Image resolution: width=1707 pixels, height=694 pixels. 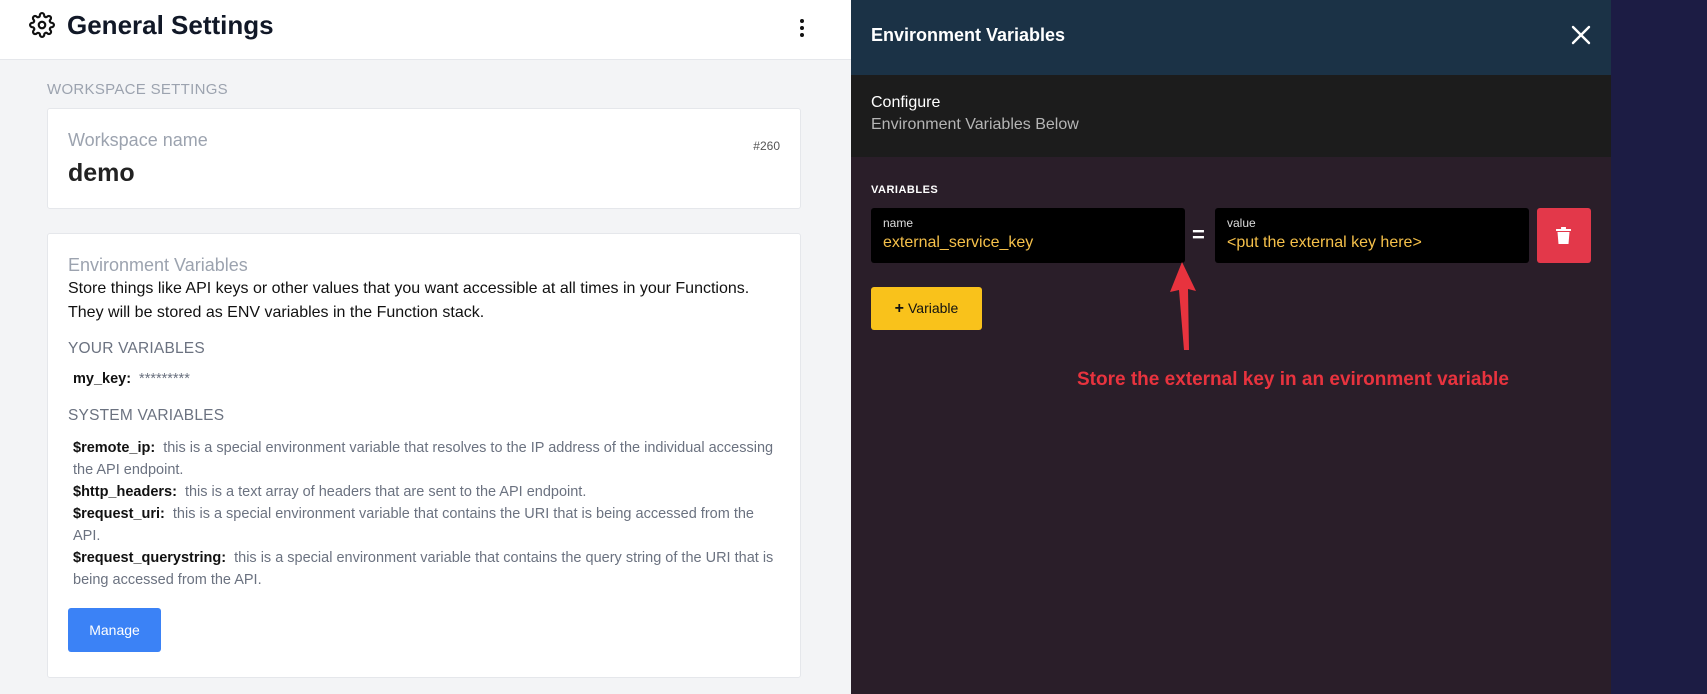 What do you see at coordinates (975, 124) in the screenshot?
I see `configure-subtitle: Environment Variables Below` at bounding box center [975, 124].